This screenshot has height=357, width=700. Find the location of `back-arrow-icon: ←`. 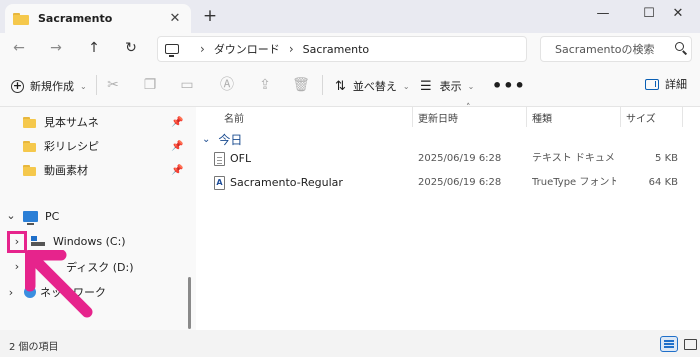

back-arrow-icon: ← is located at coordinates (19, 48).